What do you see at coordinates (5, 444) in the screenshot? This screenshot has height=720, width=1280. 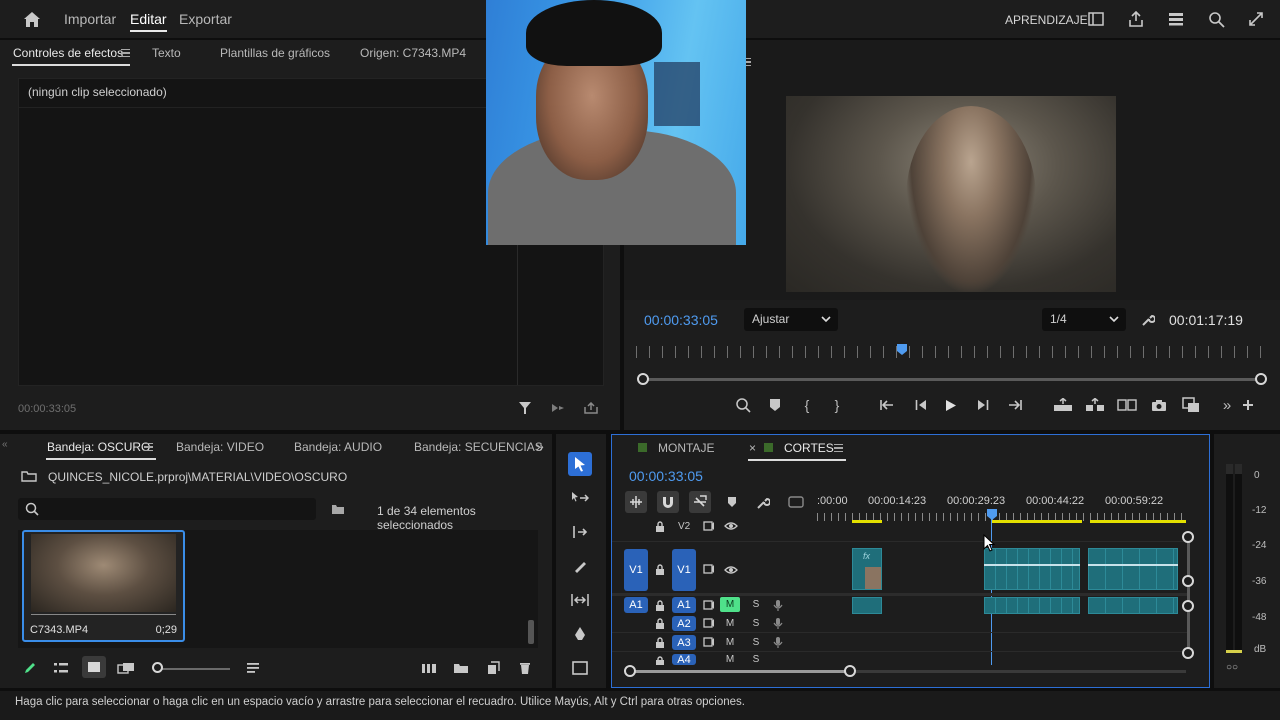 I see `tab-overflow-icon: «` at bounding box center [5, 444].